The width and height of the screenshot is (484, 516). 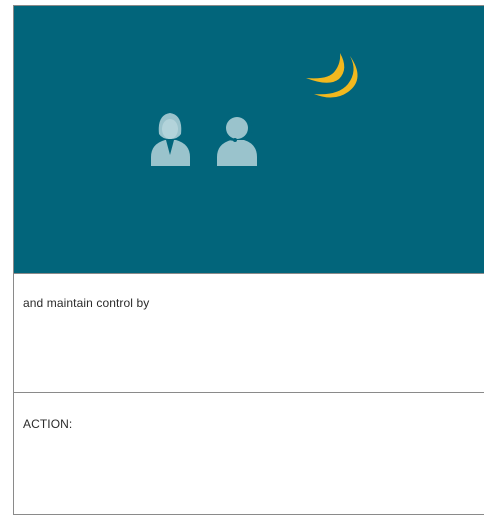 What do you see at coordinates (86, 303) in the screenshot?
I see `statement-text: and maintain control by` at bounding box center [86, 303].